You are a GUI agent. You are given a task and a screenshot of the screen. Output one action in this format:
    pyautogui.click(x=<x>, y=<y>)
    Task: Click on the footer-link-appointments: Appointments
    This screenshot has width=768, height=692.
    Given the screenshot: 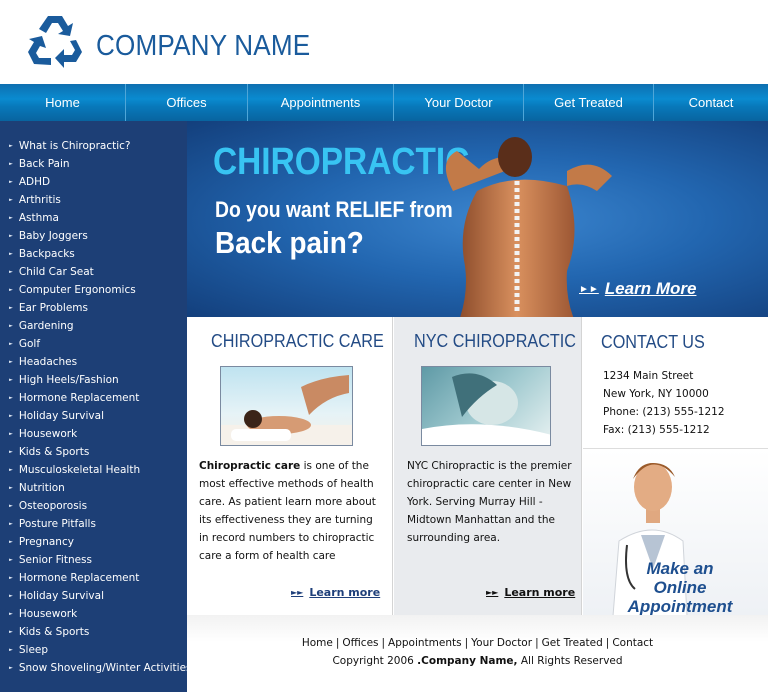 What is the action you would take?
    pyautogui.click(x=425, y=643)
    